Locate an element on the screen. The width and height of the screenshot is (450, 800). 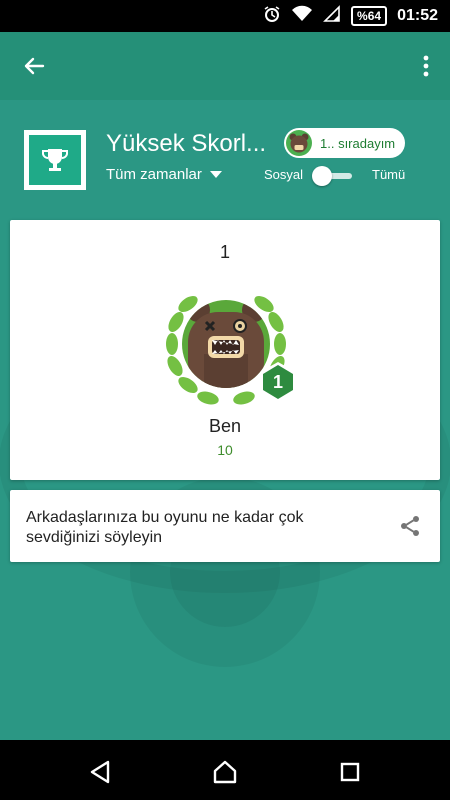
time-filter-label: Tüm zamanlar is located at coordinates (154, 174).